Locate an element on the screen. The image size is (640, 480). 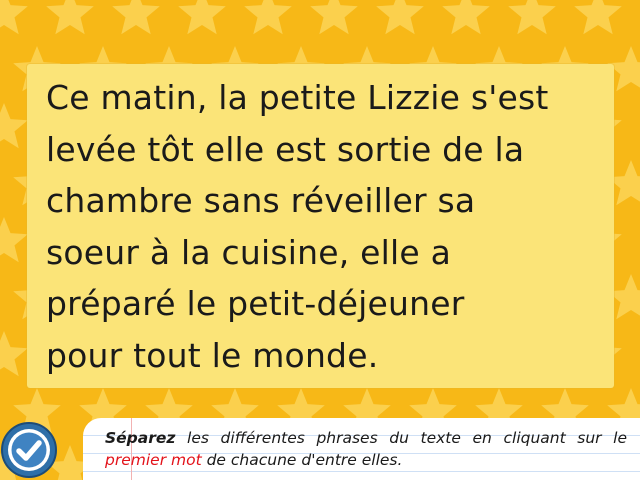
passage-word: a is located at coordinates (441, 252).